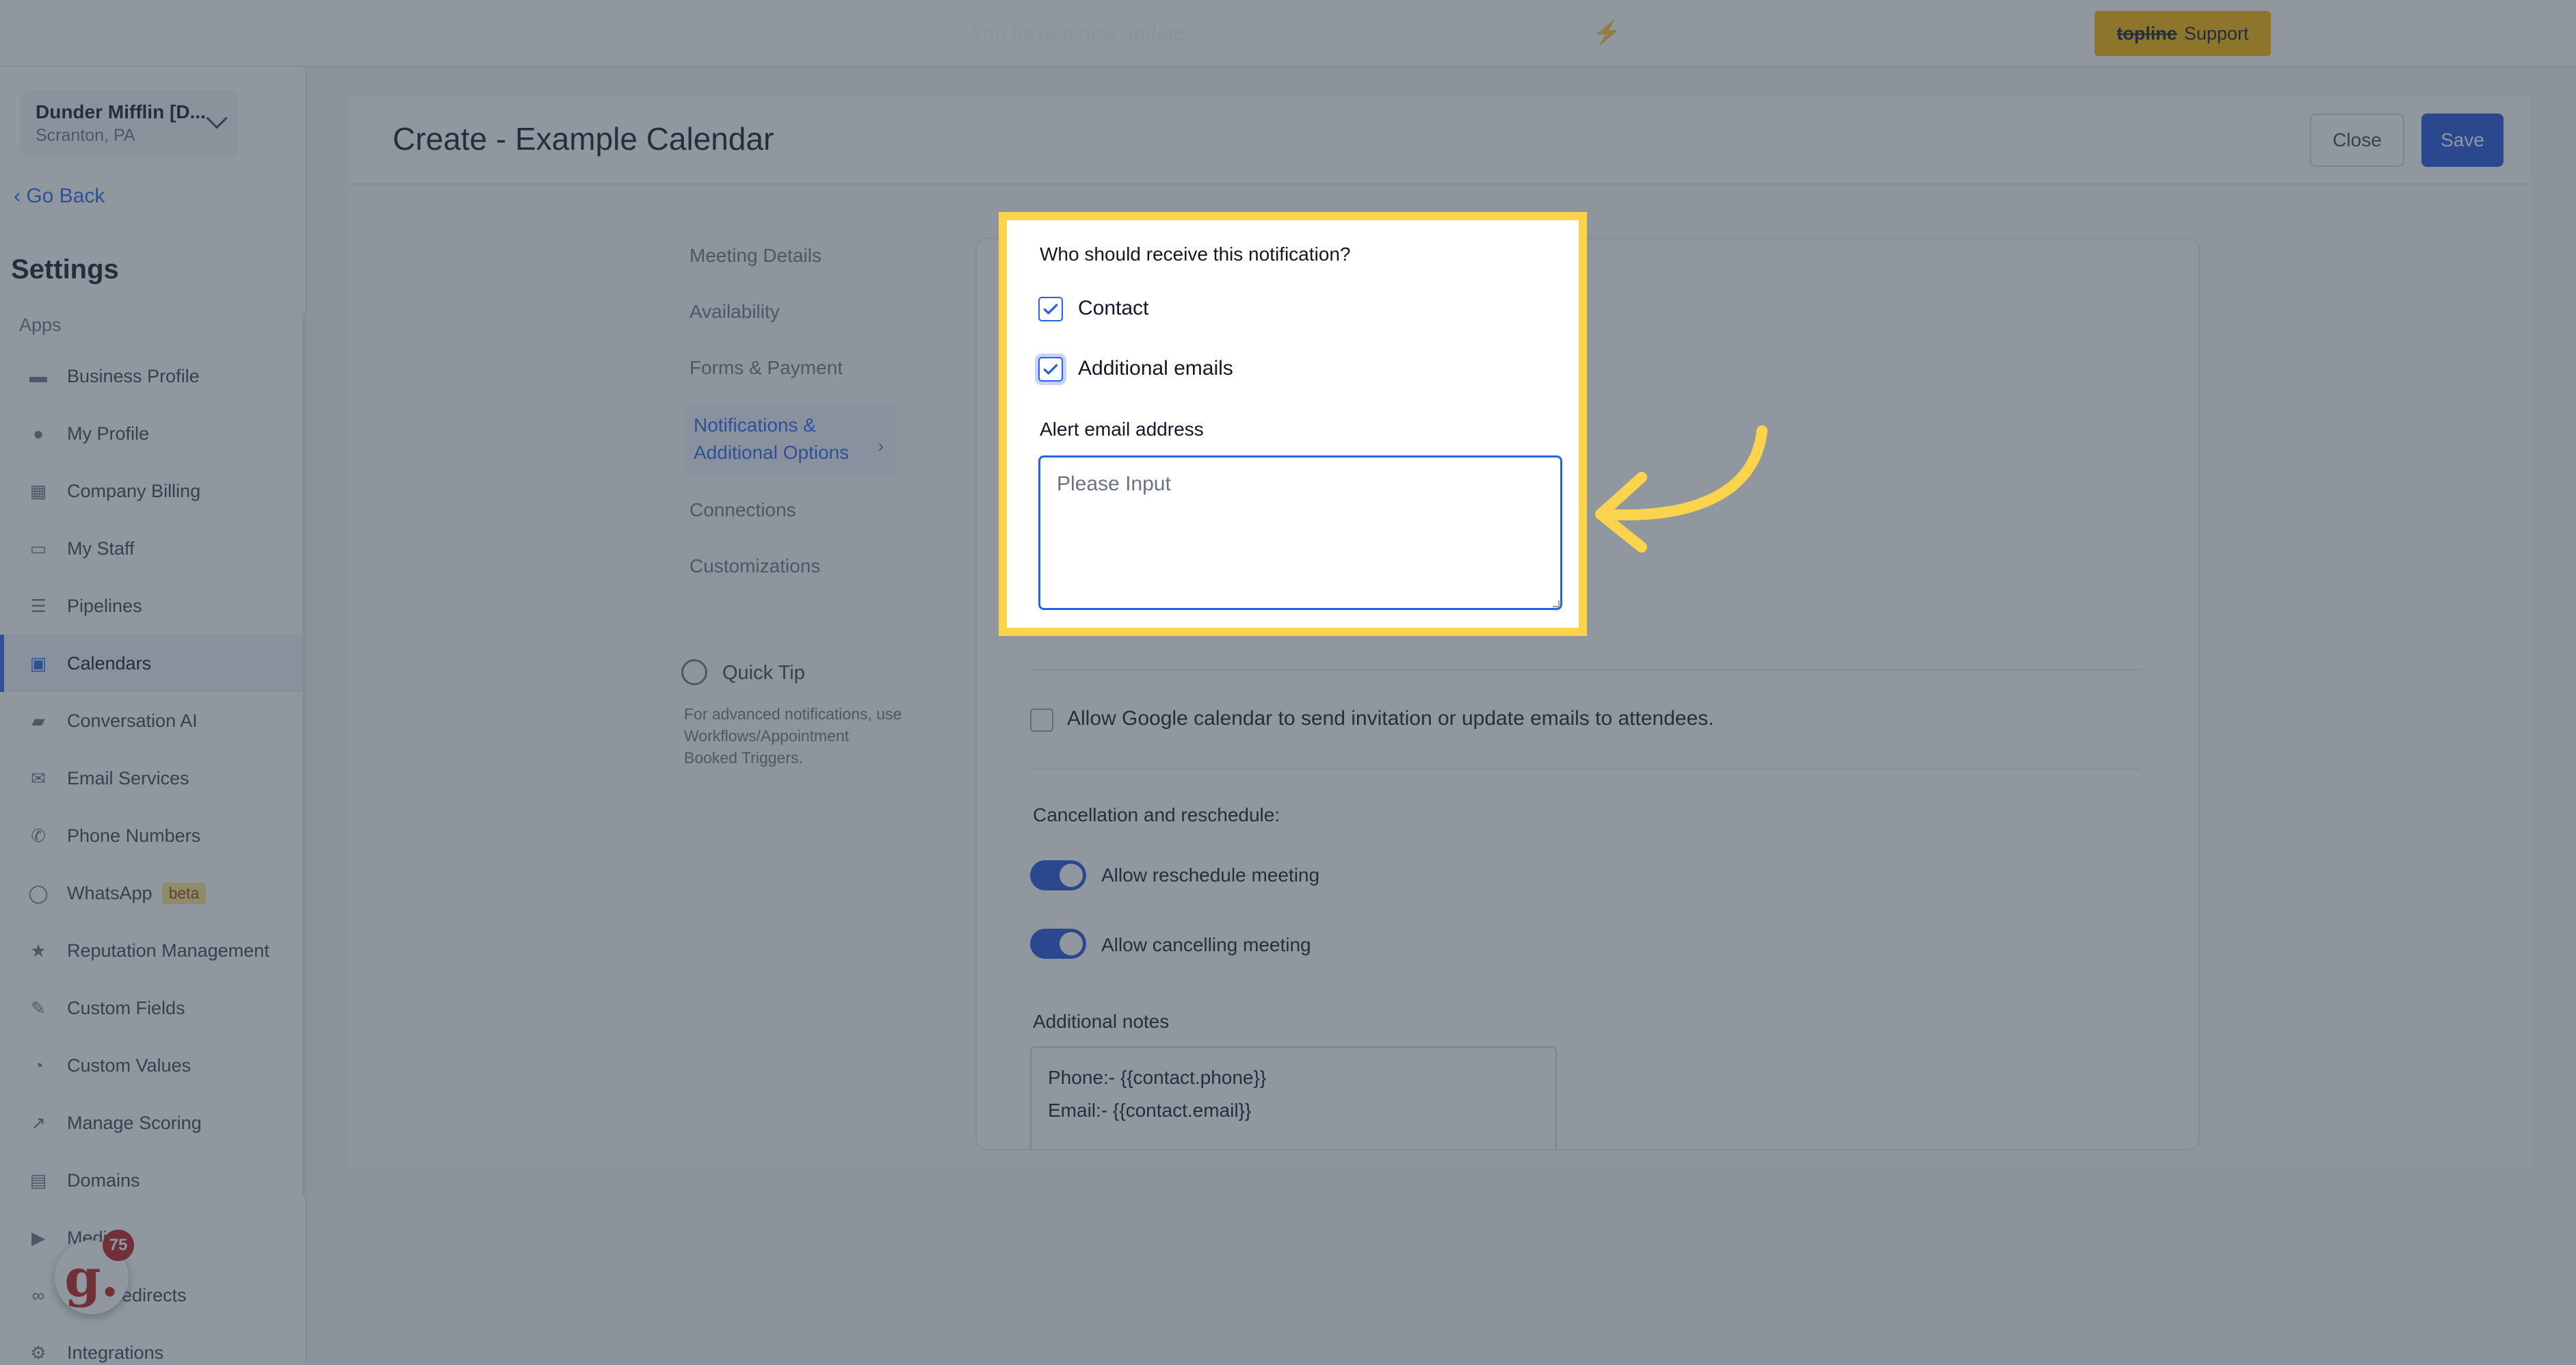  What do you see at coordinates (152, 548) in the screenshot?
I see `sidebar-item-my-staff: ▭ My Staff` at bounding box center [152, 548].